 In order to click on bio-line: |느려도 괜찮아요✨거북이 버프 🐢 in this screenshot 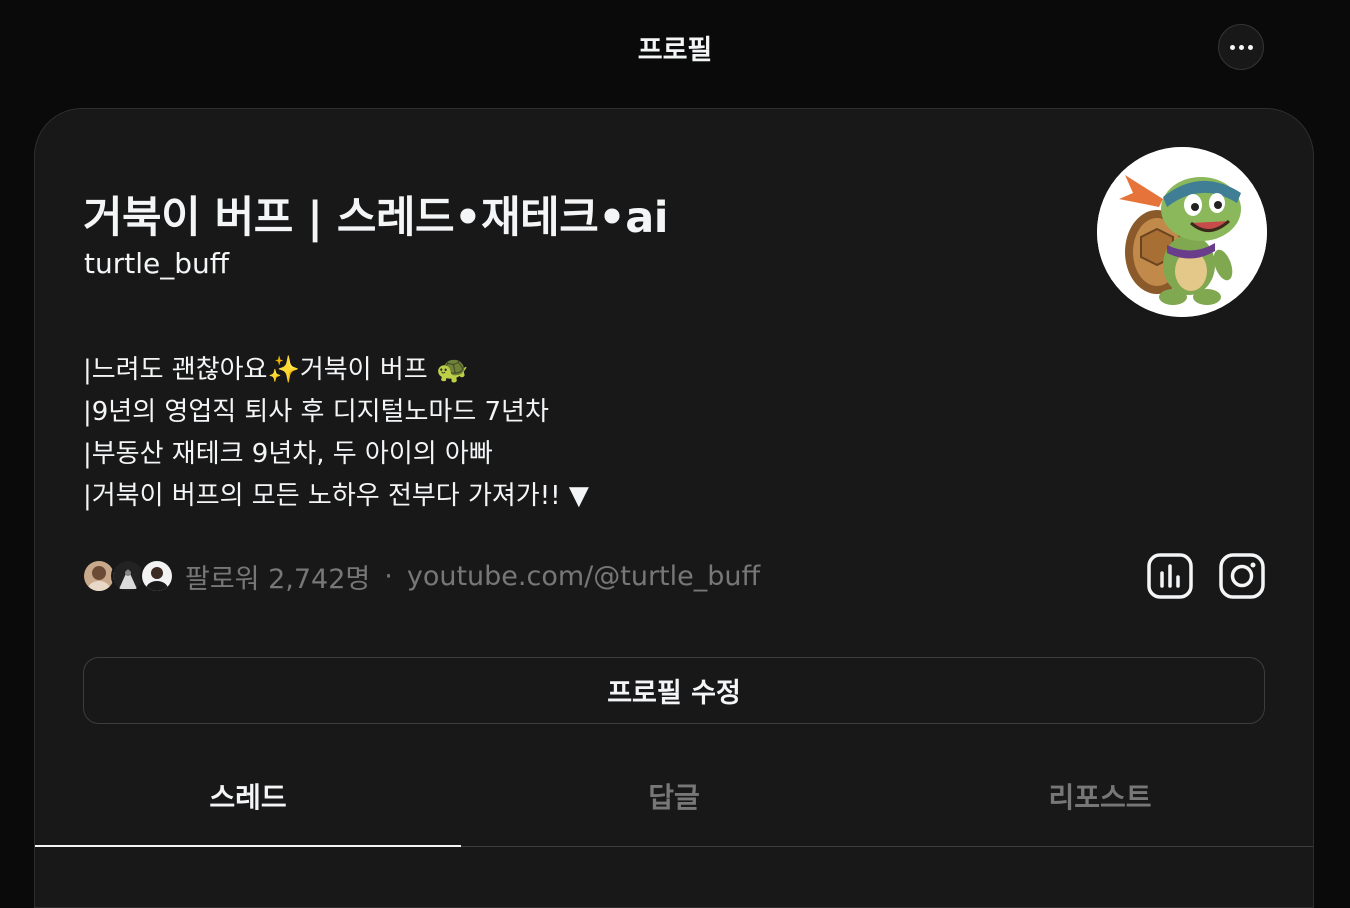, I will do `click(276, 370)`.